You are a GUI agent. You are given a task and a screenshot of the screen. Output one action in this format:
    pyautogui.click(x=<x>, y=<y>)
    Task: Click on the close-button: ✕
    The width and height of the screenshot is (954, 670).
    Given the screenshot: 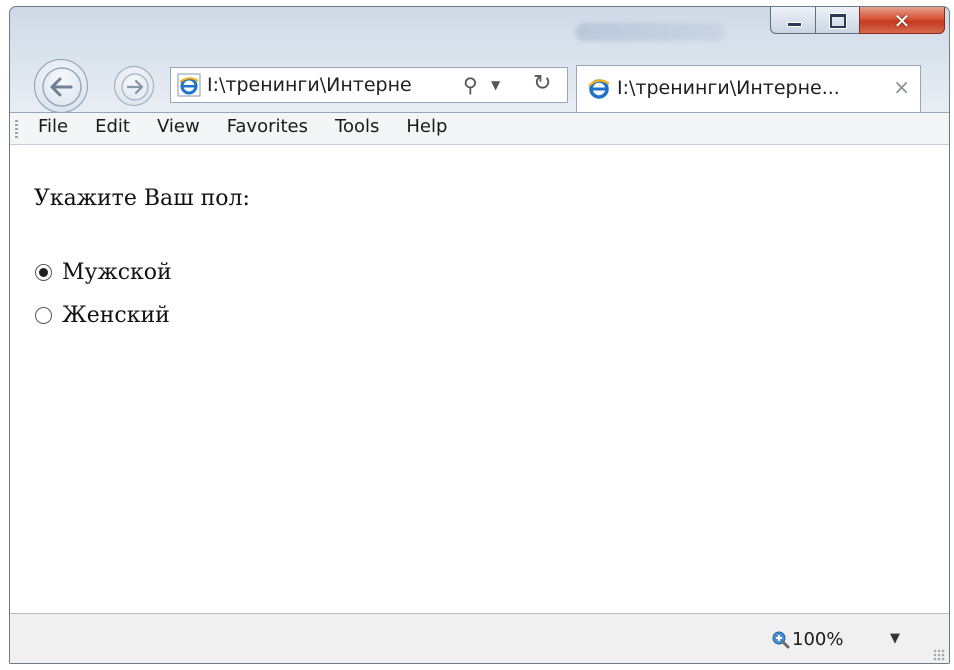 What is the action you would take?
    pyautogui.click(x=902, y=20)
    